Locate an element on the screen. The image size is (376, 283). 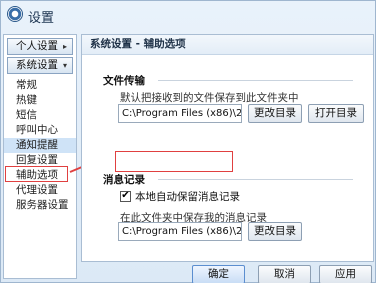
group-personal-settings: 个人设置 ▸ is located at coordinates (40, 46).